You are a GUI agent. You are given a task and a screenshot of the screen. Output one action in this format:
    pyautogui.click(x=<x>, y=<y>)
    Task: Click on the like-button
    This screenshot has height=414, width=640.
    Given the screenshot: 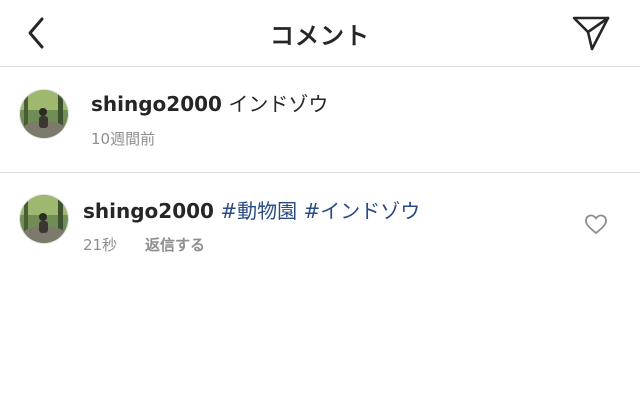 What is the action you would take?
    pyautogui.click(x=596, y=224)
    